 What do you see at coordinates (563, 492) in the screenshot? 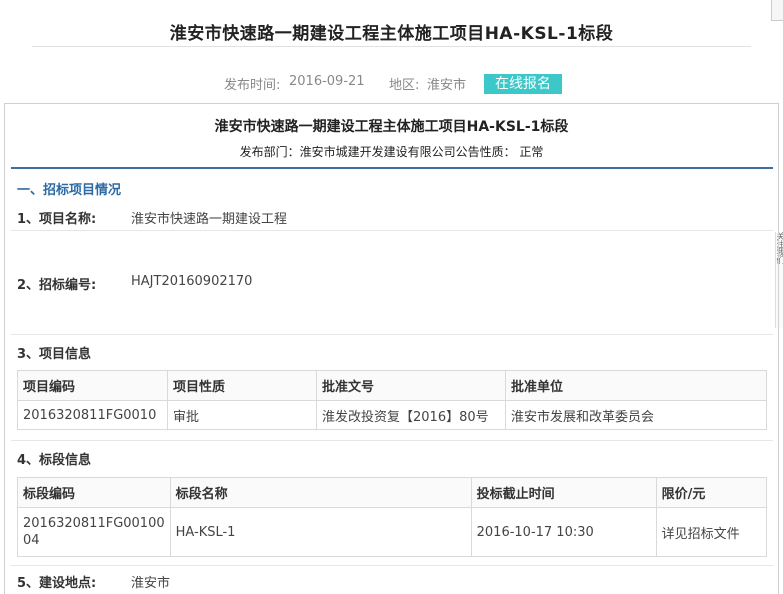
I see `col-header: 投标截止时间` at bounding box center [563, 492].